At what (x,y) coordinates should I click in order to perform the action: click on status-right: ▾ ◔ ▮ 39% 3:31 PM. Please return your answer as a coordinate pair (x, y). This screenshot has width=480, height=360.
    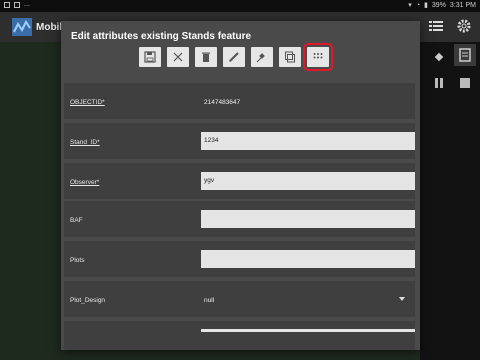
    Looking at the image, I should click on (442, 5).